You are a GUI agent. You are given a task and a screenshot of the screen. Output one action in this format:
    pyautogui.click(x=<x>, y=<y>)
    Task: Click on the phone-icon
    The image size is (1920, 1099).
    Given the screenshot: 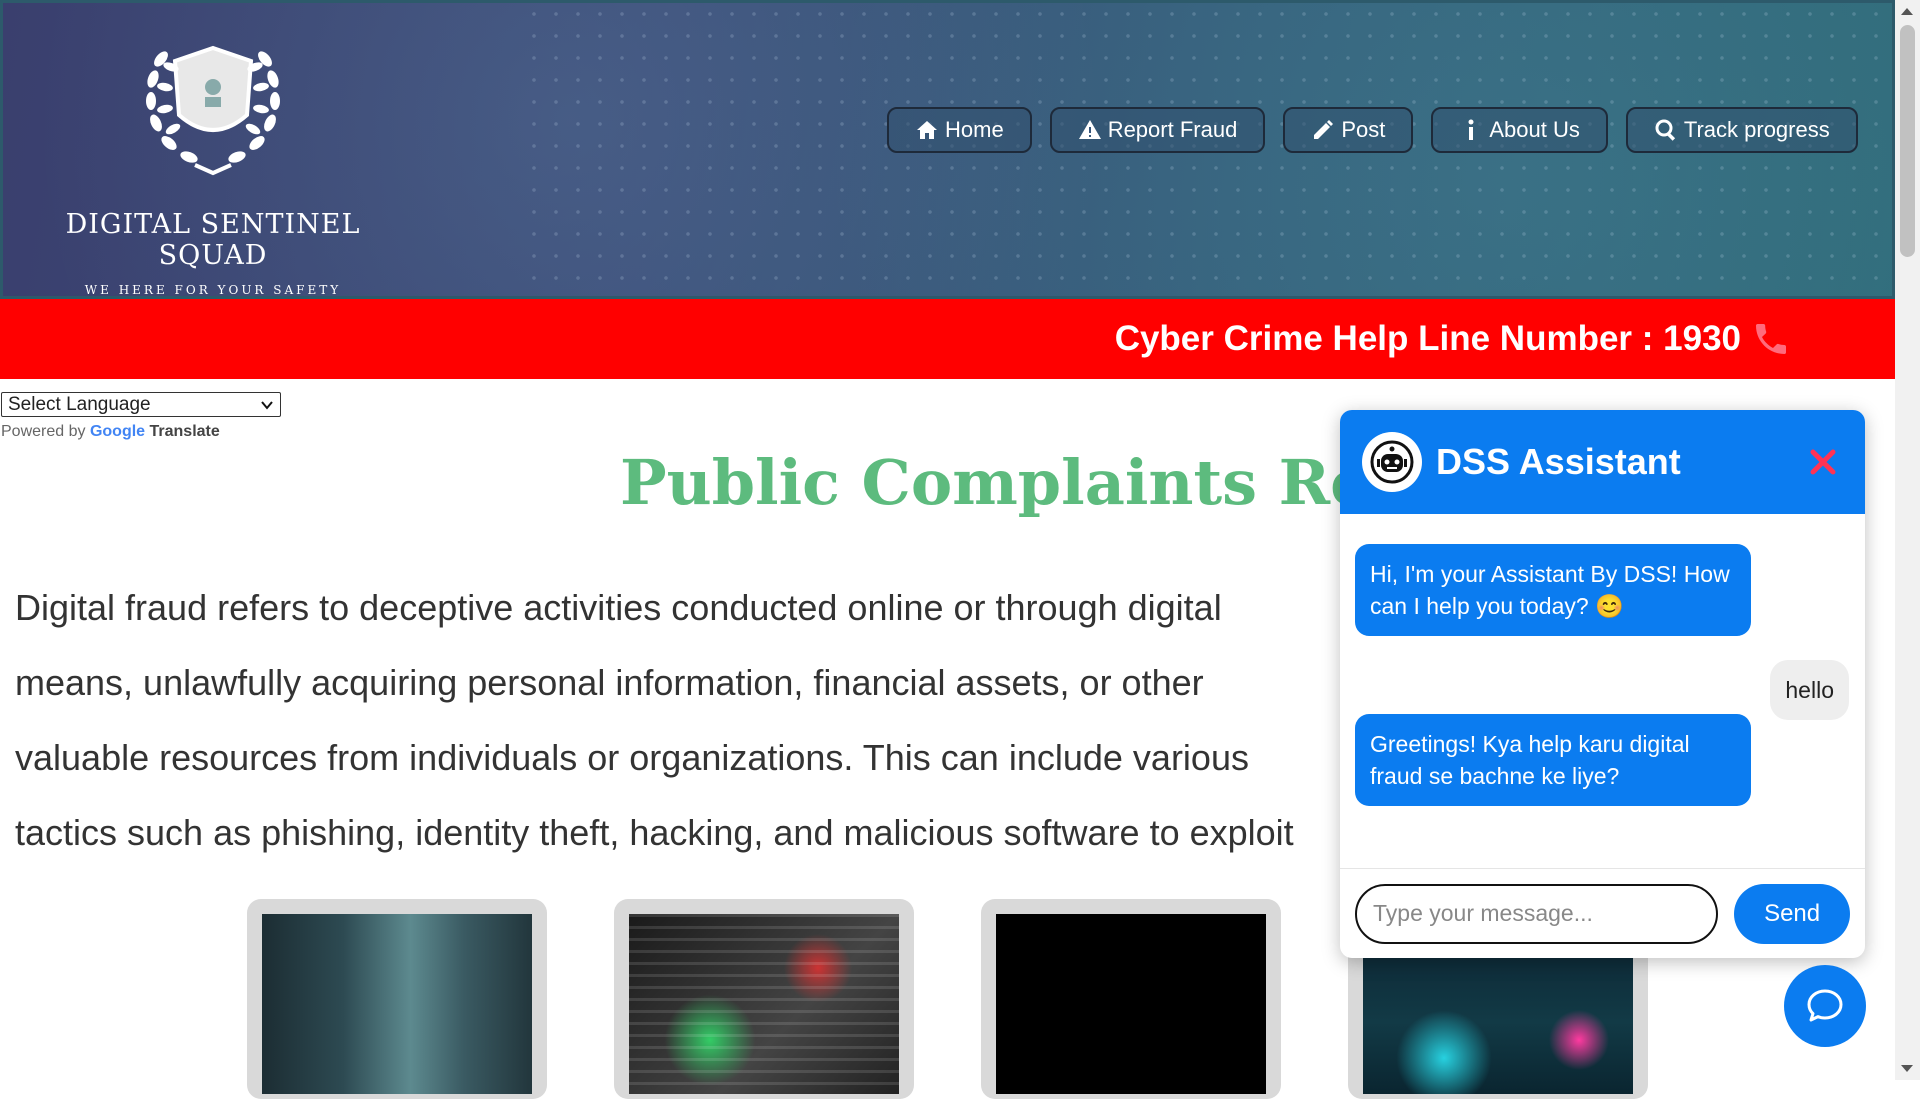 What is the action you would take?
    pyautogui.click(x=1771, y=339)
    